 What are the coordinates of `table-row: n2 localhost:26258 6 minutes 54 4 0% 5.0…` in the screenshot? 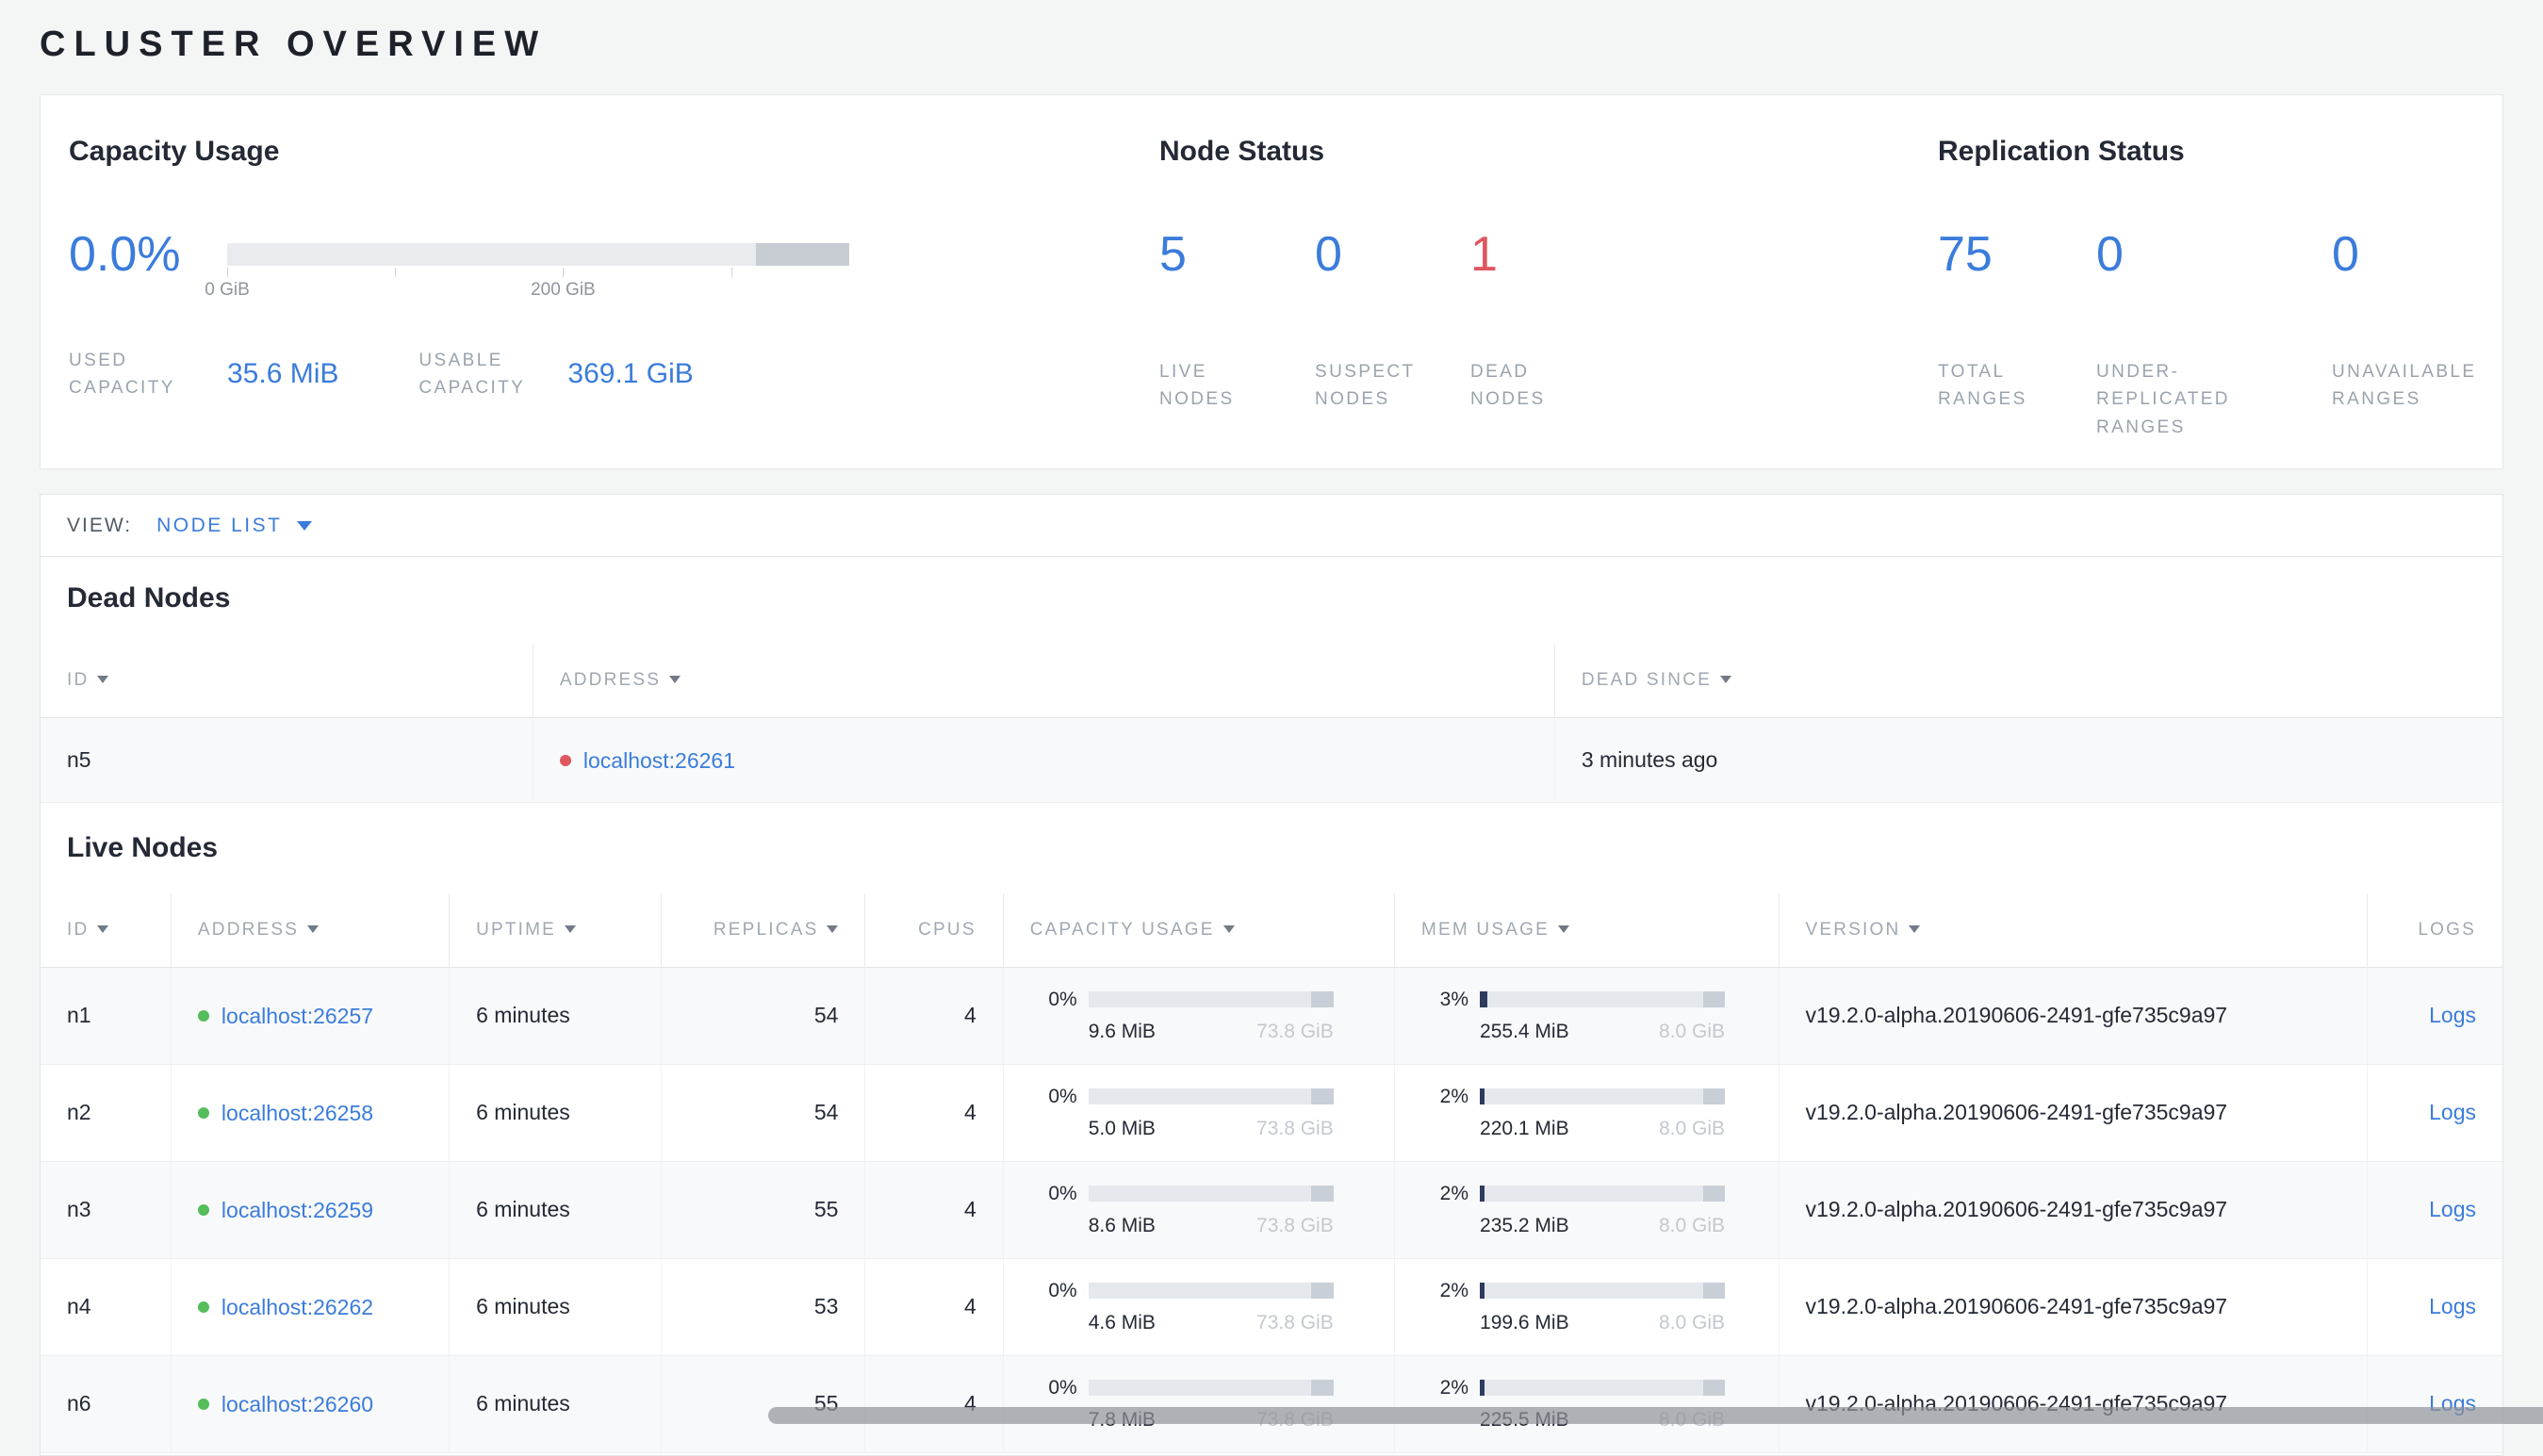 It's located at (1271, 1113).